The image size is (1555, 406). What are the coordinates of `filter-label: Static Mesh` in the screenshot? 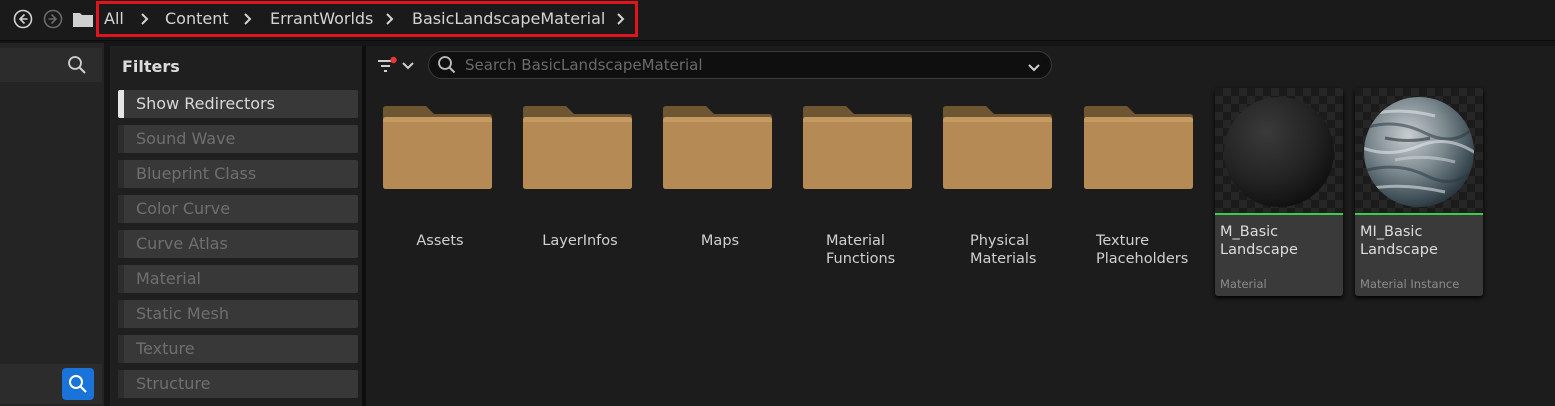 It's located at (182, 313).